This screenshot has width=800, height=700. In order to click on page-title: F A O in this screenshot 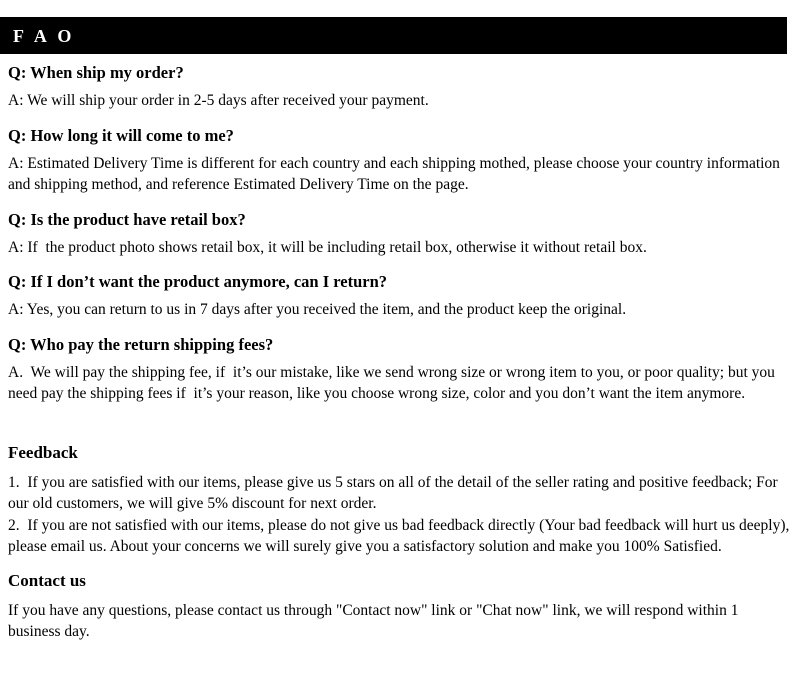, I will do `click(44, 35)`.